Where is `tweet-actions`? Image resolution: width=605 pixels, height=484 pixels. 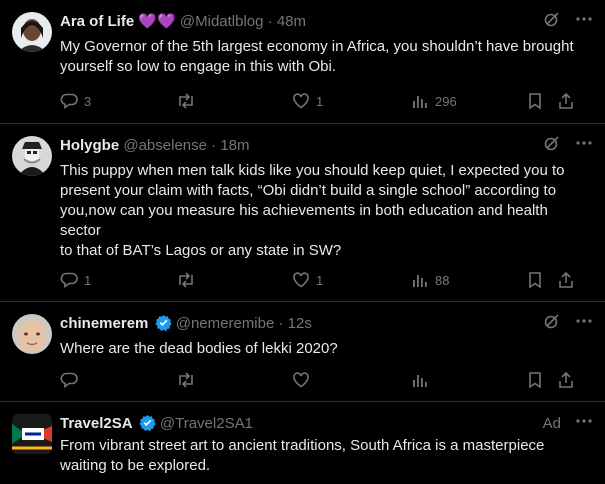
tweet-actions is located at coordinates (320, 380).